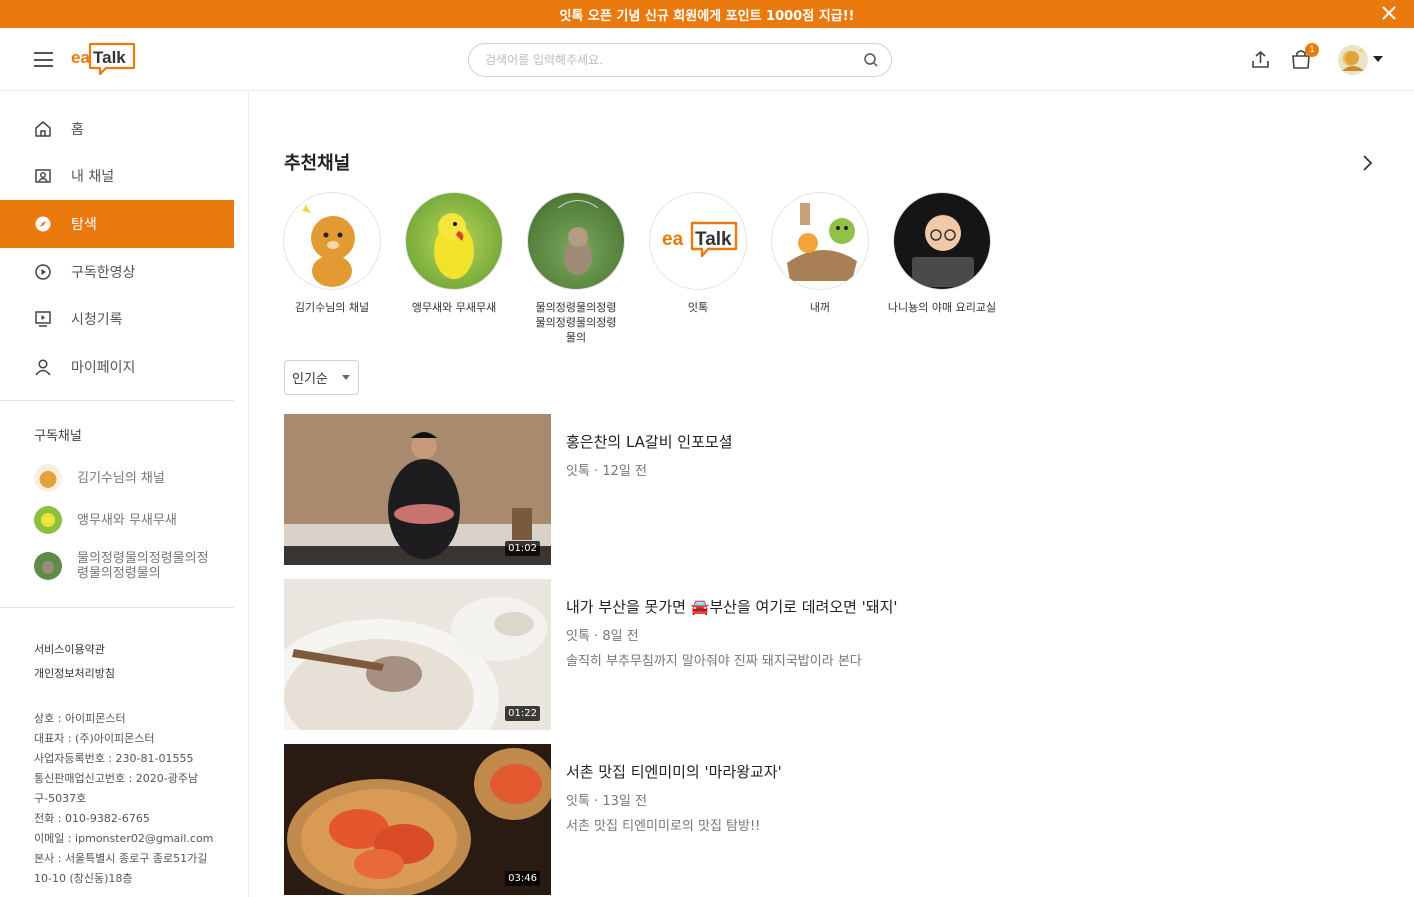 Image resolution: width=1414 pixels, height=897 pixels. I want to click on eatalk-logo: ea Talk, so click(103, 59).